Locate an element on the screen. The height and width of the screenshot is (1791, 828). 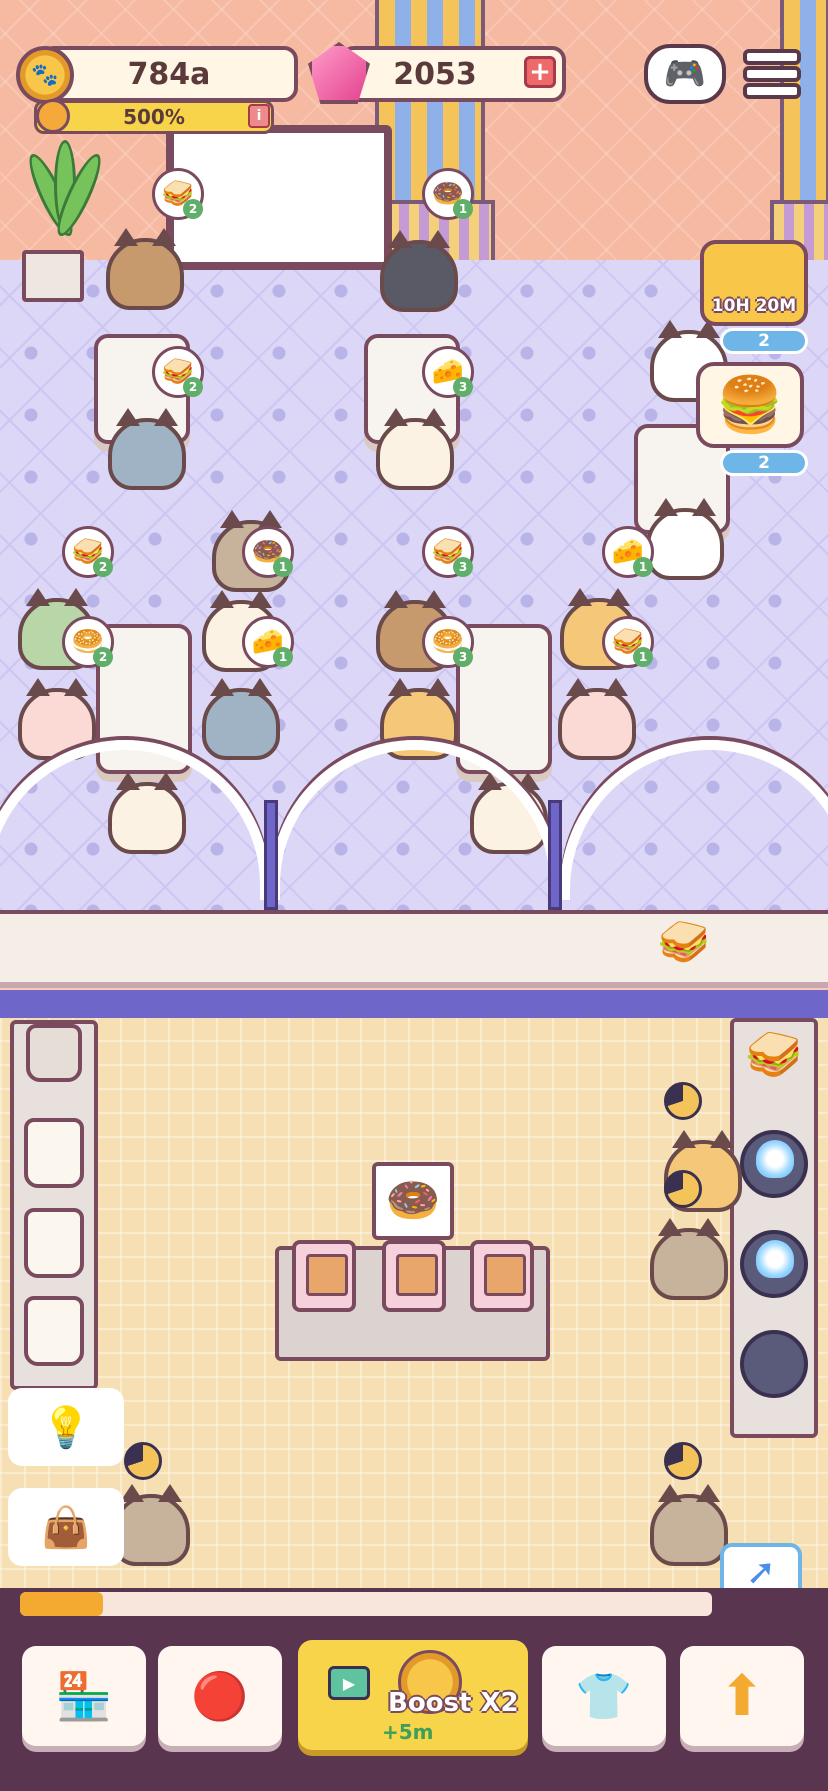
event-count-label: 2 is located at coordinates (764, 341).